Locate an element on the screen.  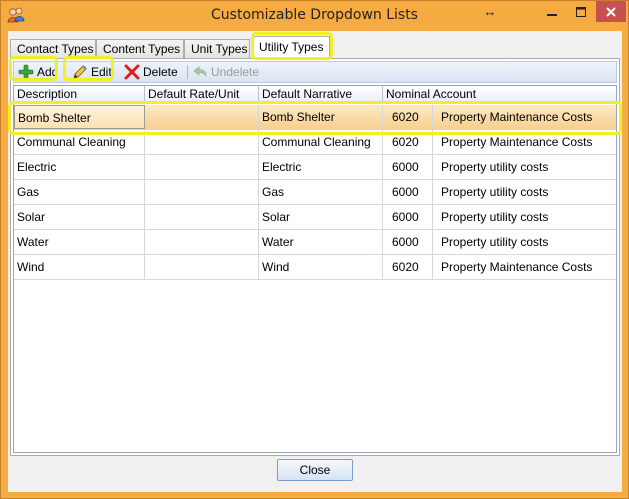
tab-content-types: Content Types is located at coordinates (140, 49).